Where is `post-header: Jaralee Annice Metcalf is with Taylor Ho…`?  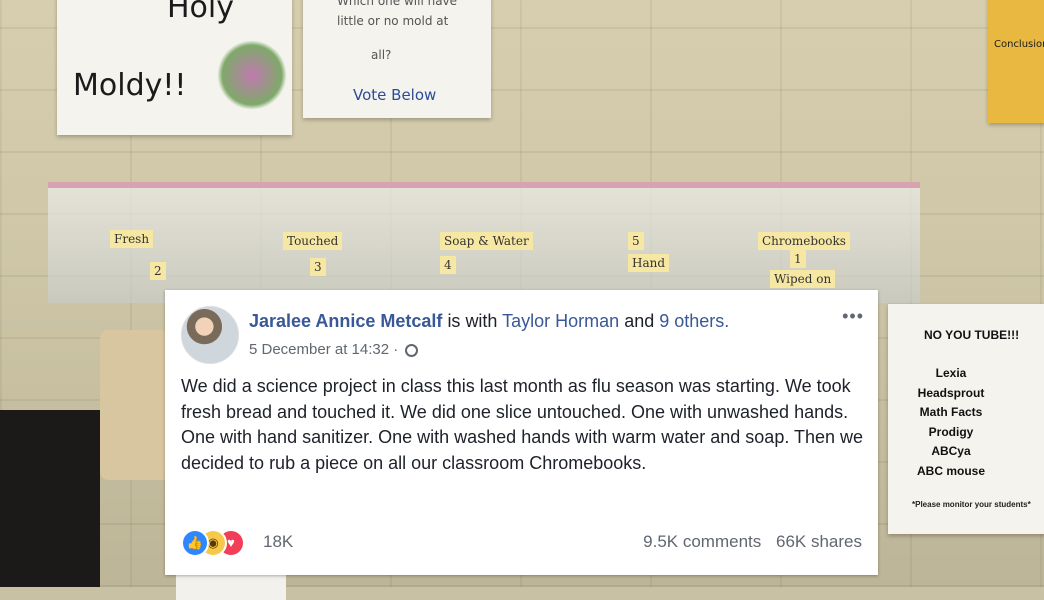
post-header: Jaralee Annice Metcalf is with Taylor Ho… is located at coordinates (489, 321).